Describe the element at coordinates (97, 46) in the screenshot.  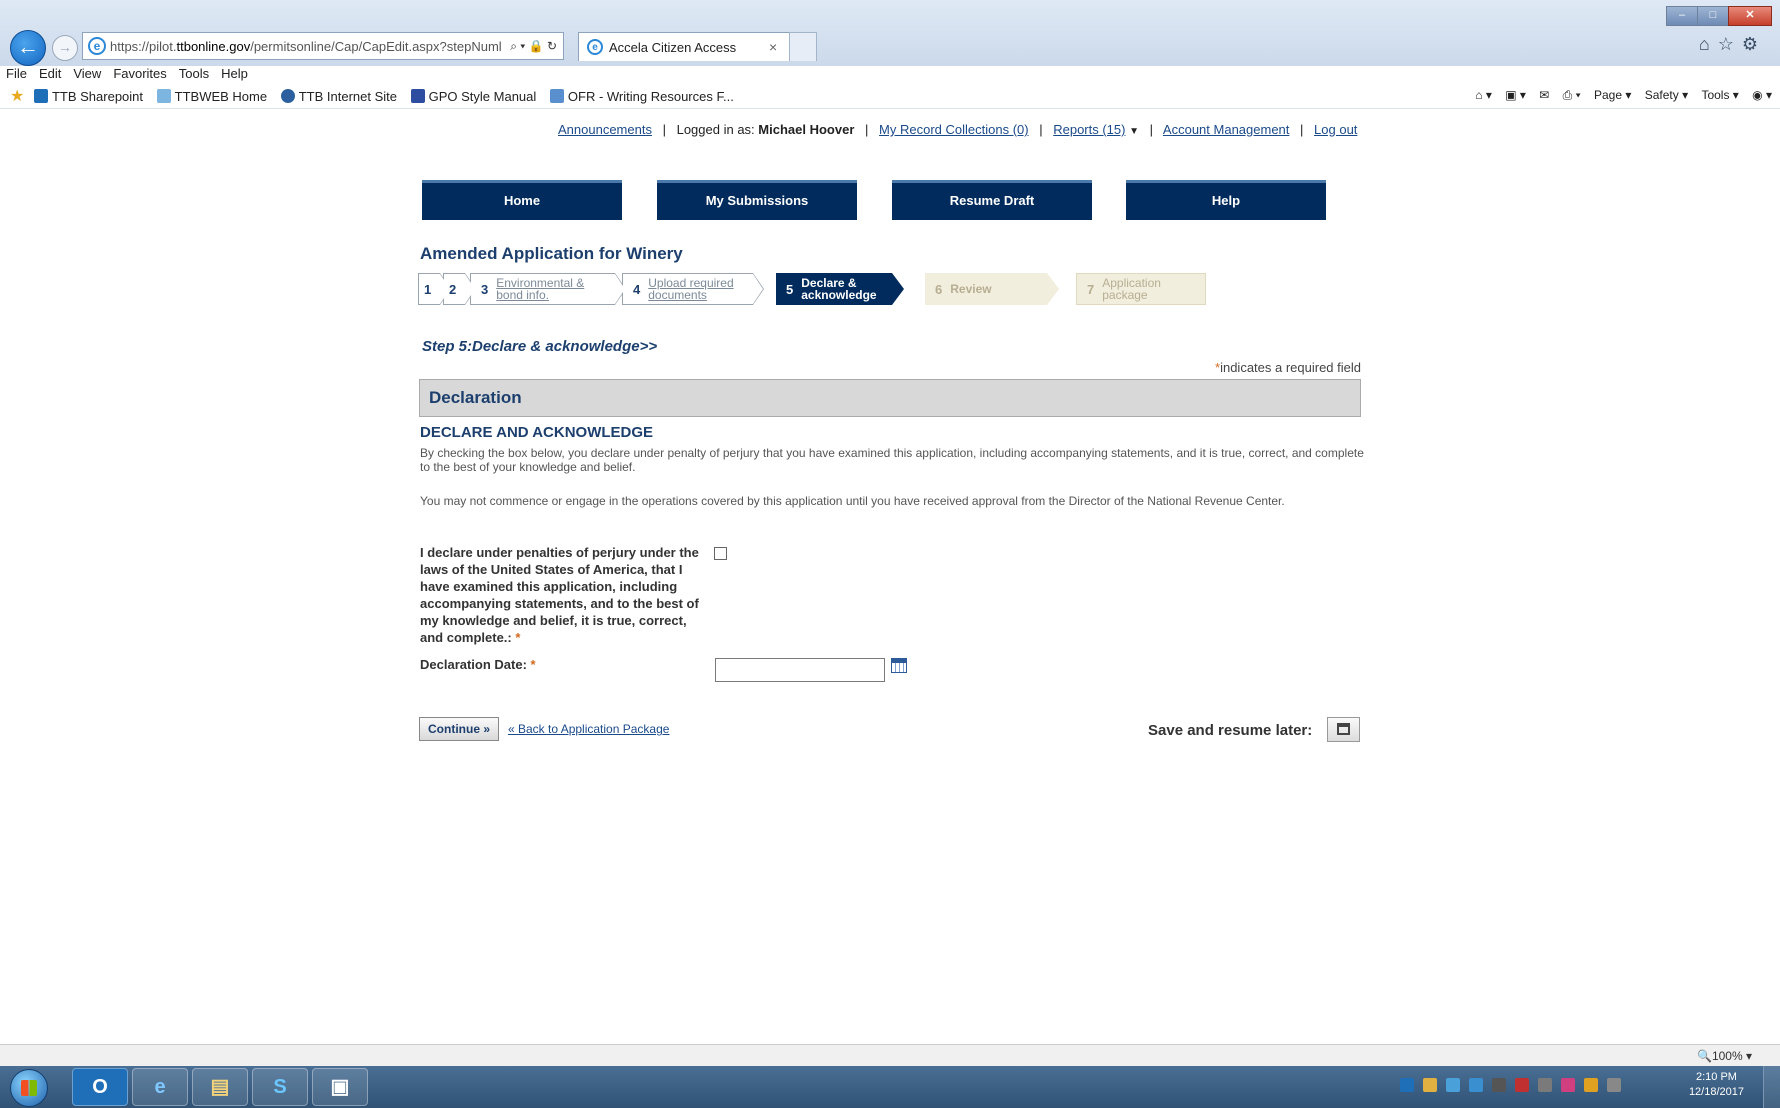
I see `ie-logo-icon: e` at that location.